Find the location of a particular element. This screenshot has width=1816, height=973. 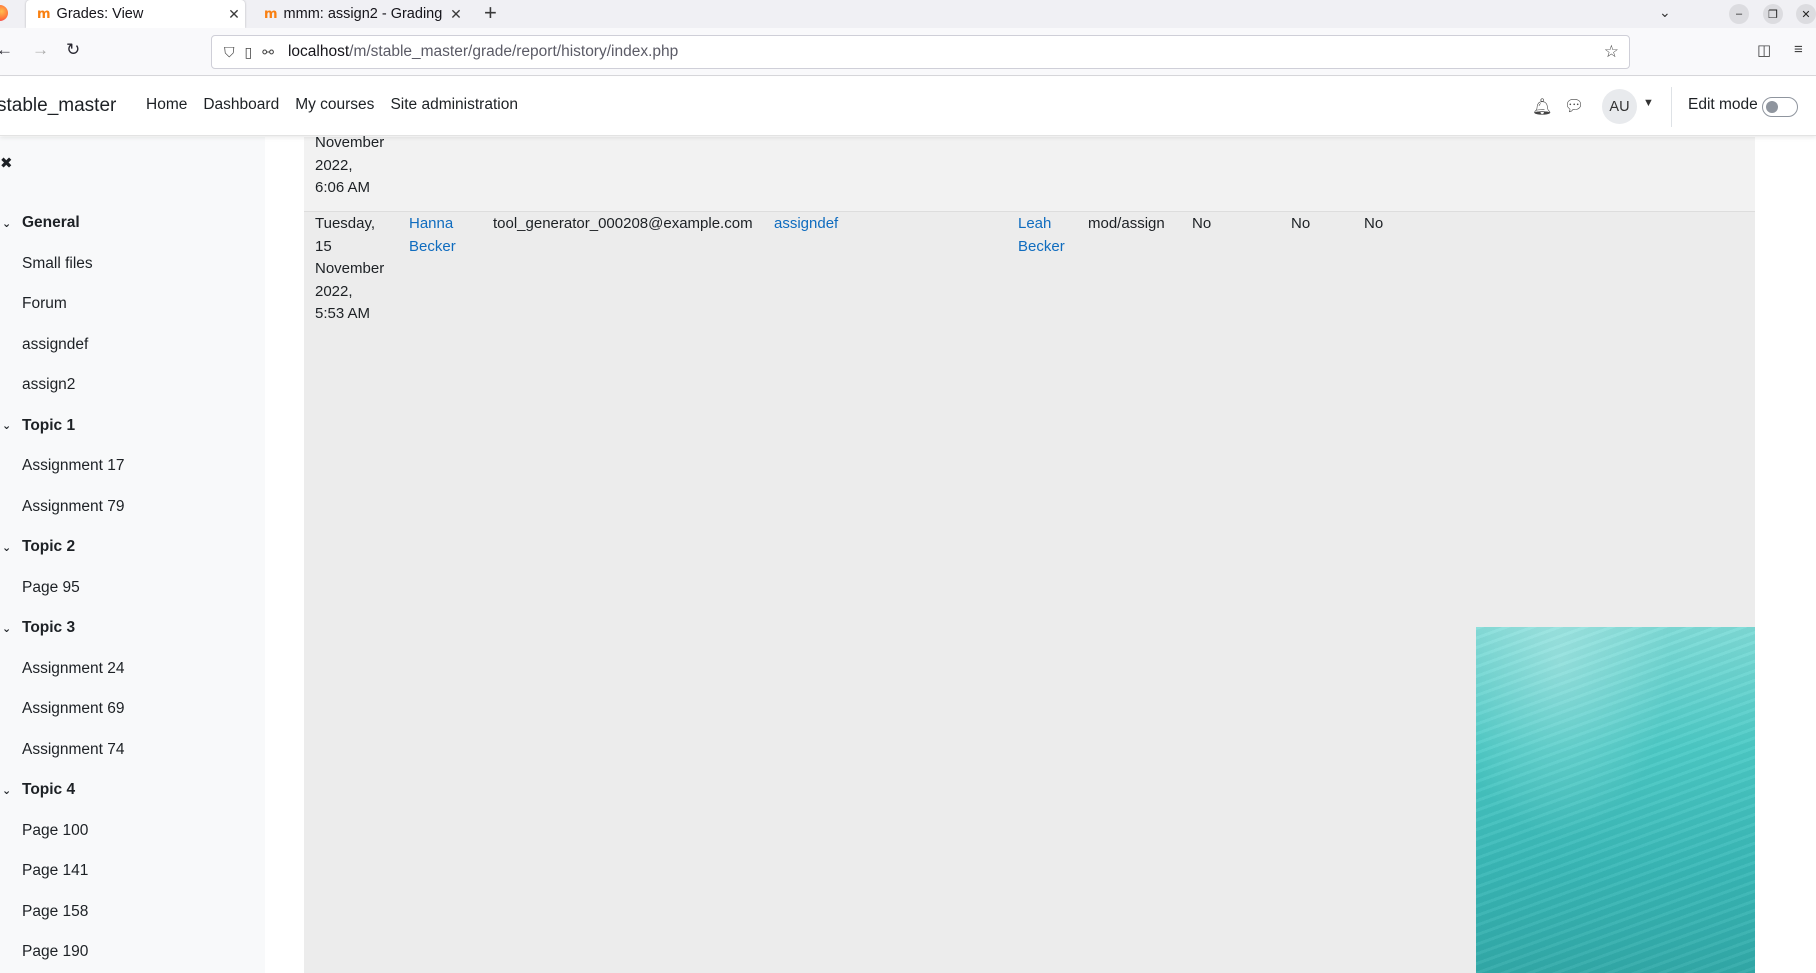

course-index-section: ⌄ Topic 2 is located at coordinates (132, 547).